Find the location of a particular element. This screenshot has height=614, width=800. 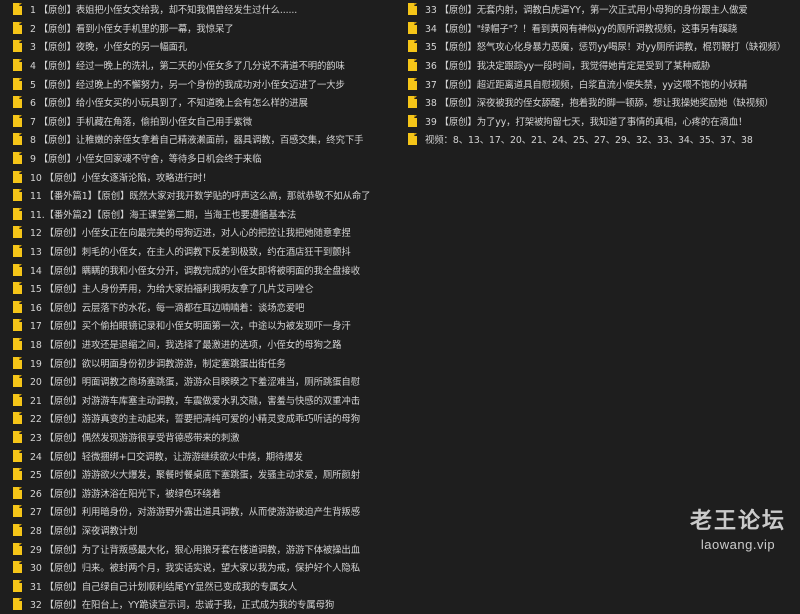

file-item-label: 30 【原创】归来。被封两个月，我实话实说，望大家以我为戒，保护好个人隐私 is located at coordinates (195, 569).